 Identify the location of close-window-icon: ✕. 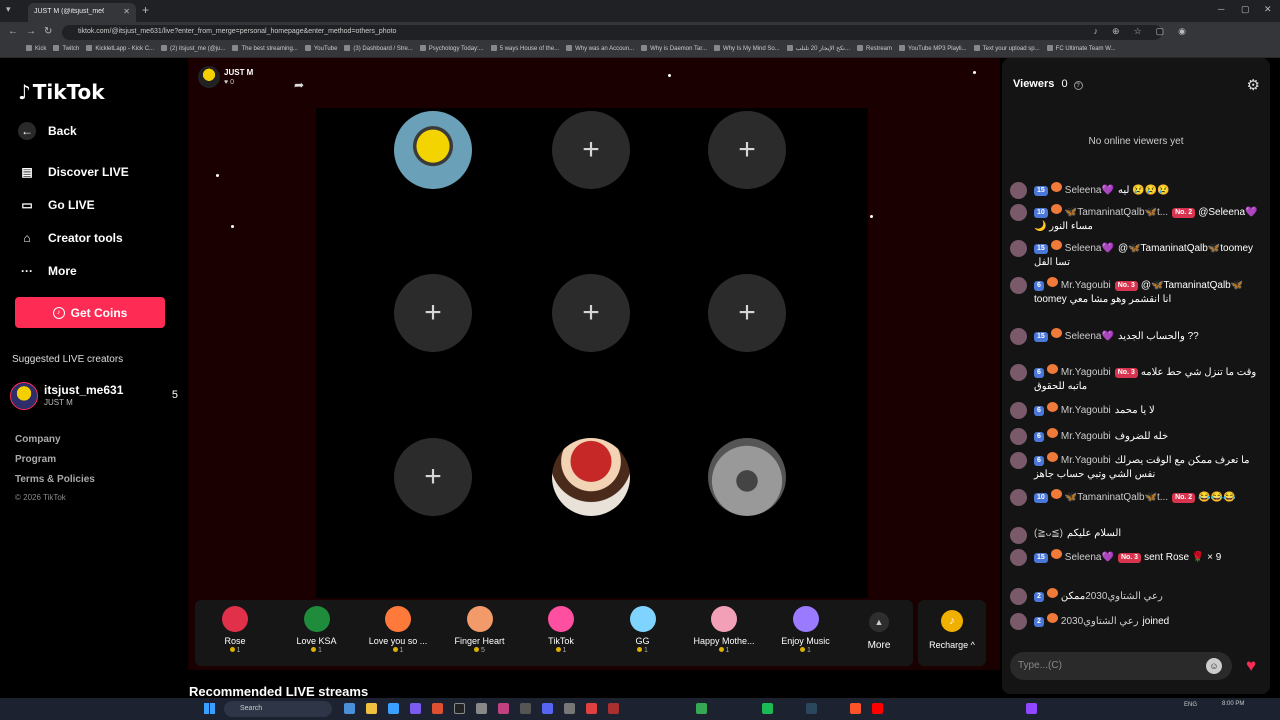
(1268, 9).